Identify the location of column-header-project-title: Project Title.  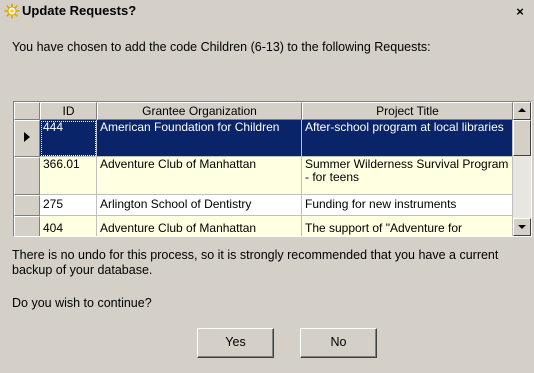
(407, 111).